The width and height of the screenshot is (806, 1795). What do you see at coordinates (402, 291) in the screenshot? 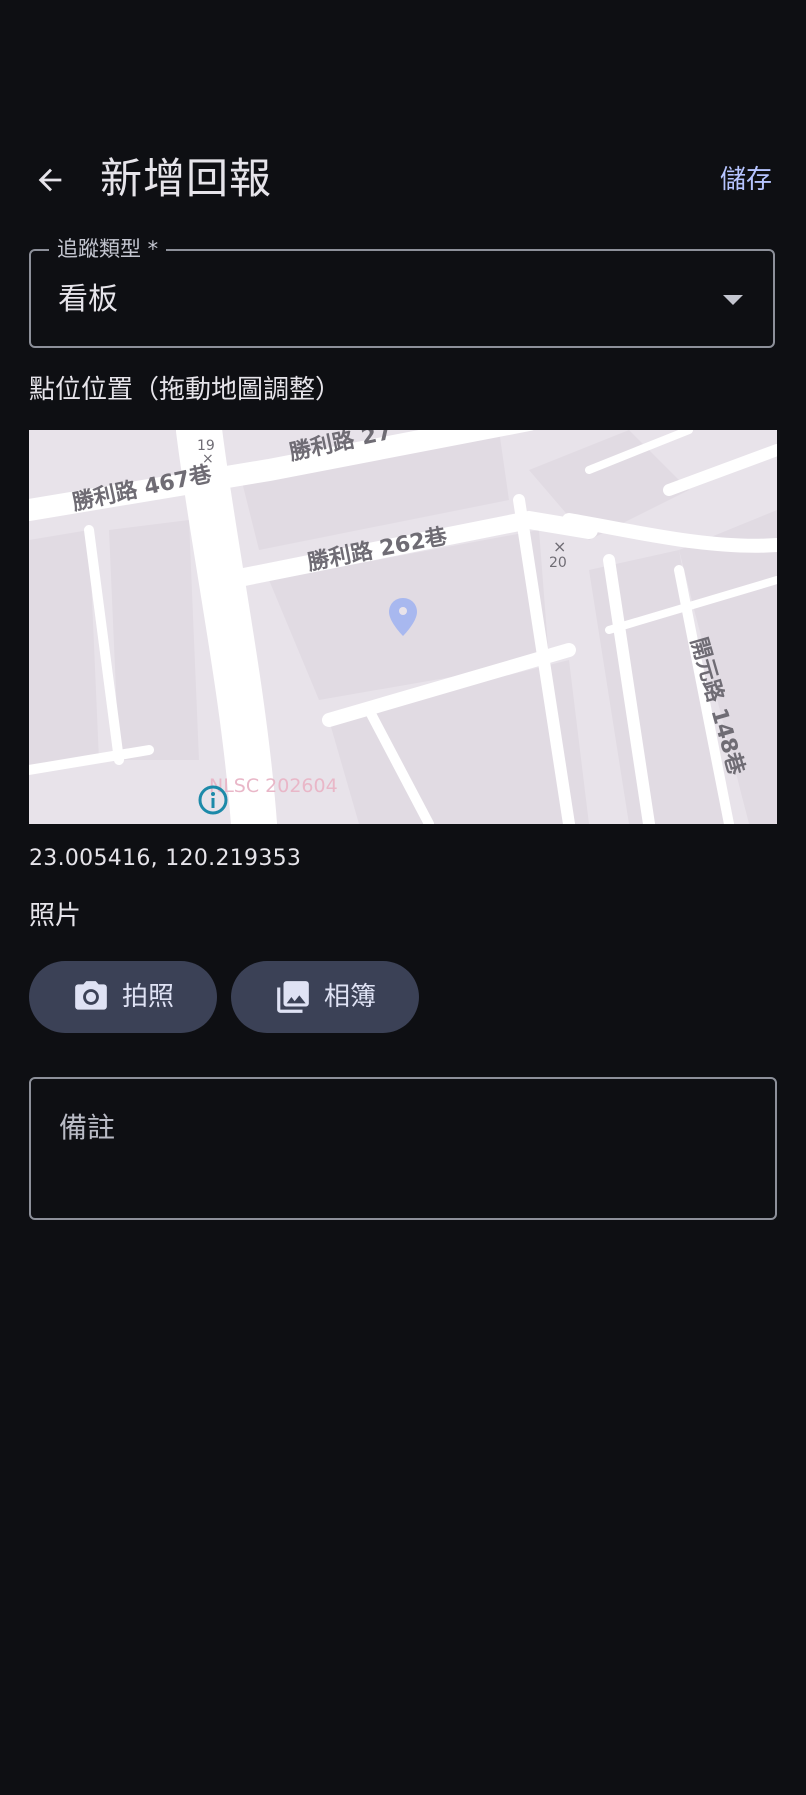
I see `tracking-type-dropdown: 追蹤類型 * 看板` at bounding box center [402, 291].